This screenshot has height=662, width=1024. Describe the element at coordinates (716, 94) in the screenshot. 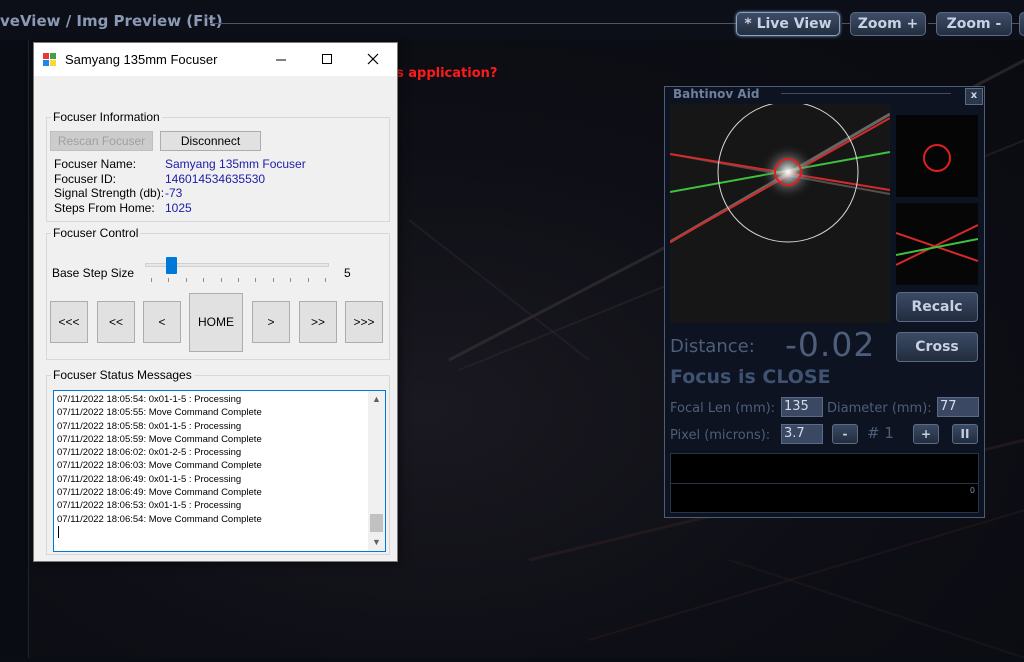

I see `bahtinov-title: Bahtinov Aid` at that location.